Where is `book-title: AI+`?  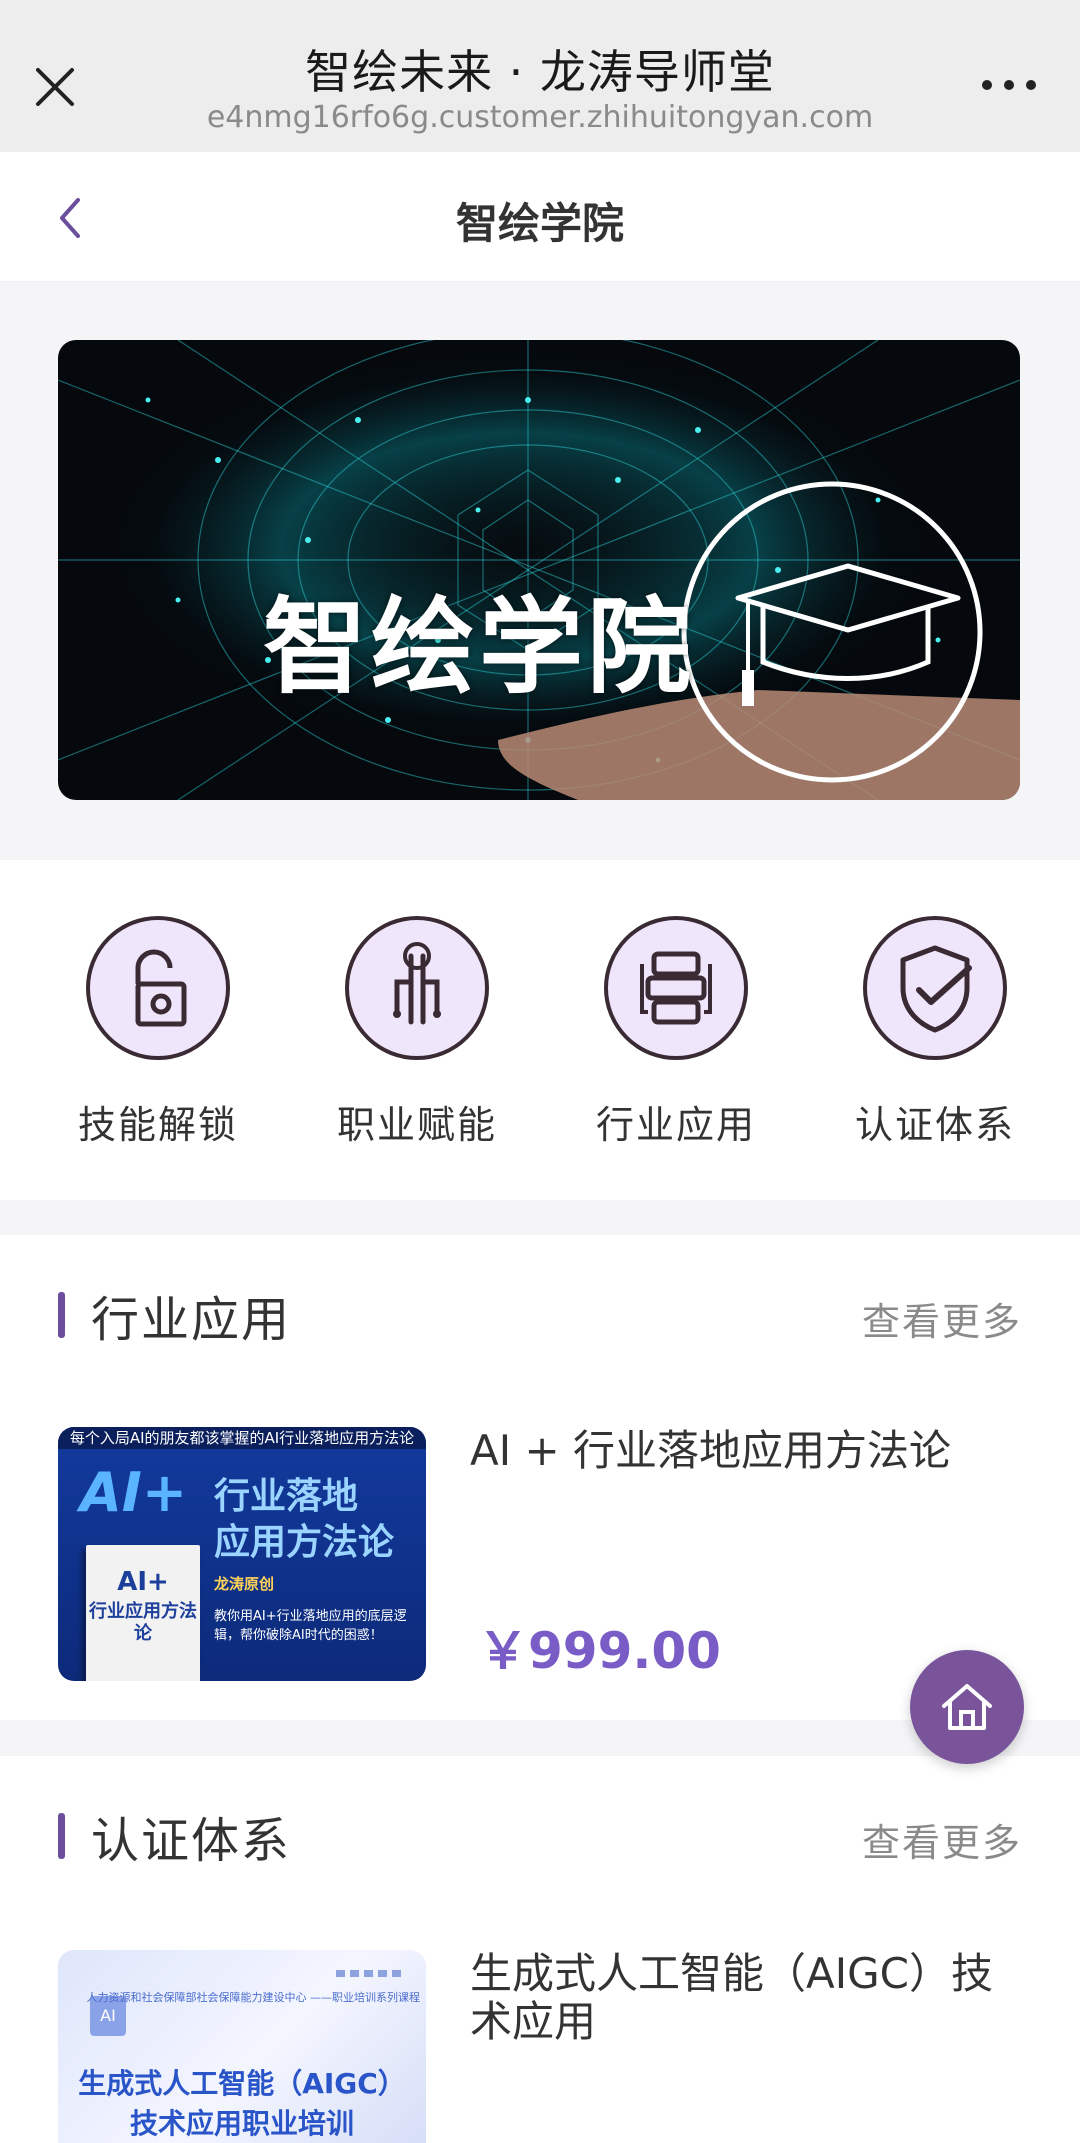 book-title: AI+ is located at coordinates (143, 1582).